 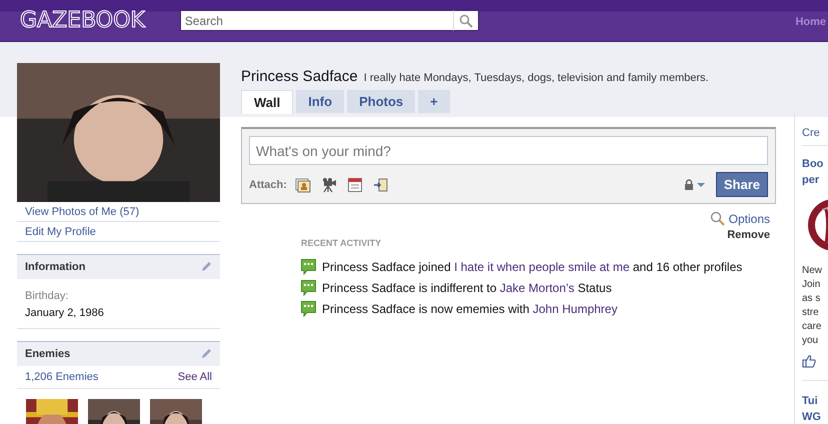 I want to click on ad-title: Tui WG, so click(x=815, y=408).